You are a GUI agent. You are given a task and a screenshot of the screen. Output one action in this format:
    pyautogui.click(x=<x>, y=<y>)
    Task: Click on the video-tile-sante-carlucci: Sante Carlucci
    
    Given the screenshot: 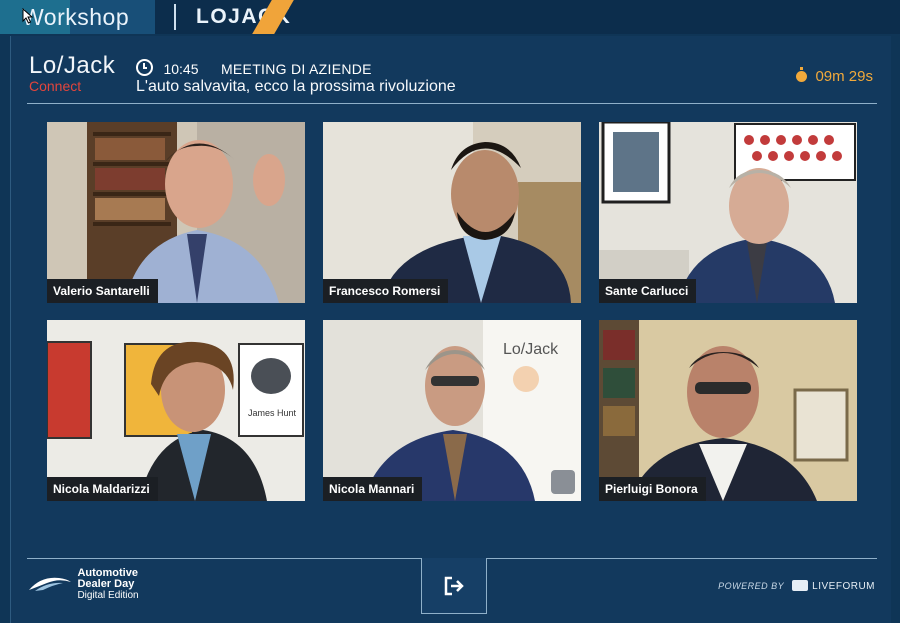 What is the action you would take?
    pyautogui.click(x=728, y=212)
    